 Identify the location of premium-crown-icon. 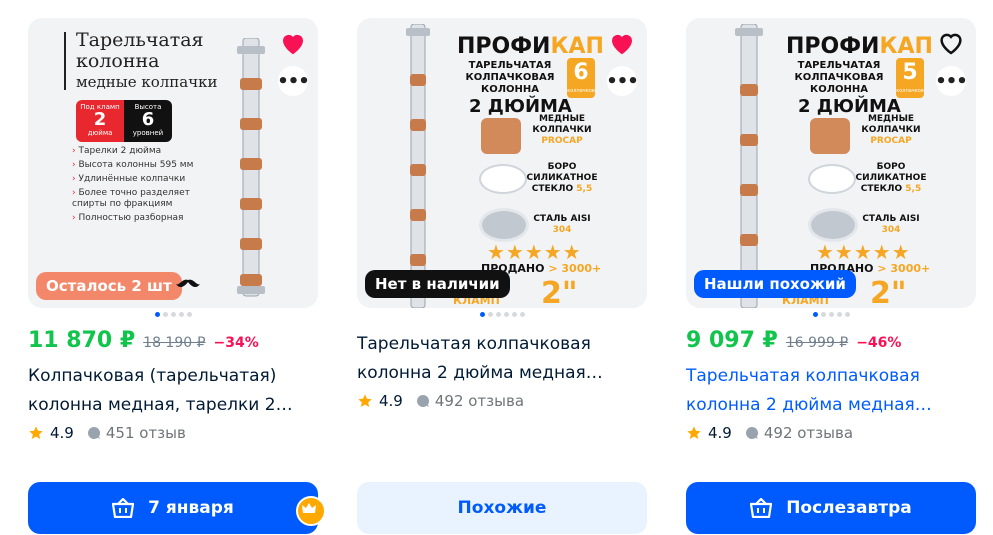
(311, 511).